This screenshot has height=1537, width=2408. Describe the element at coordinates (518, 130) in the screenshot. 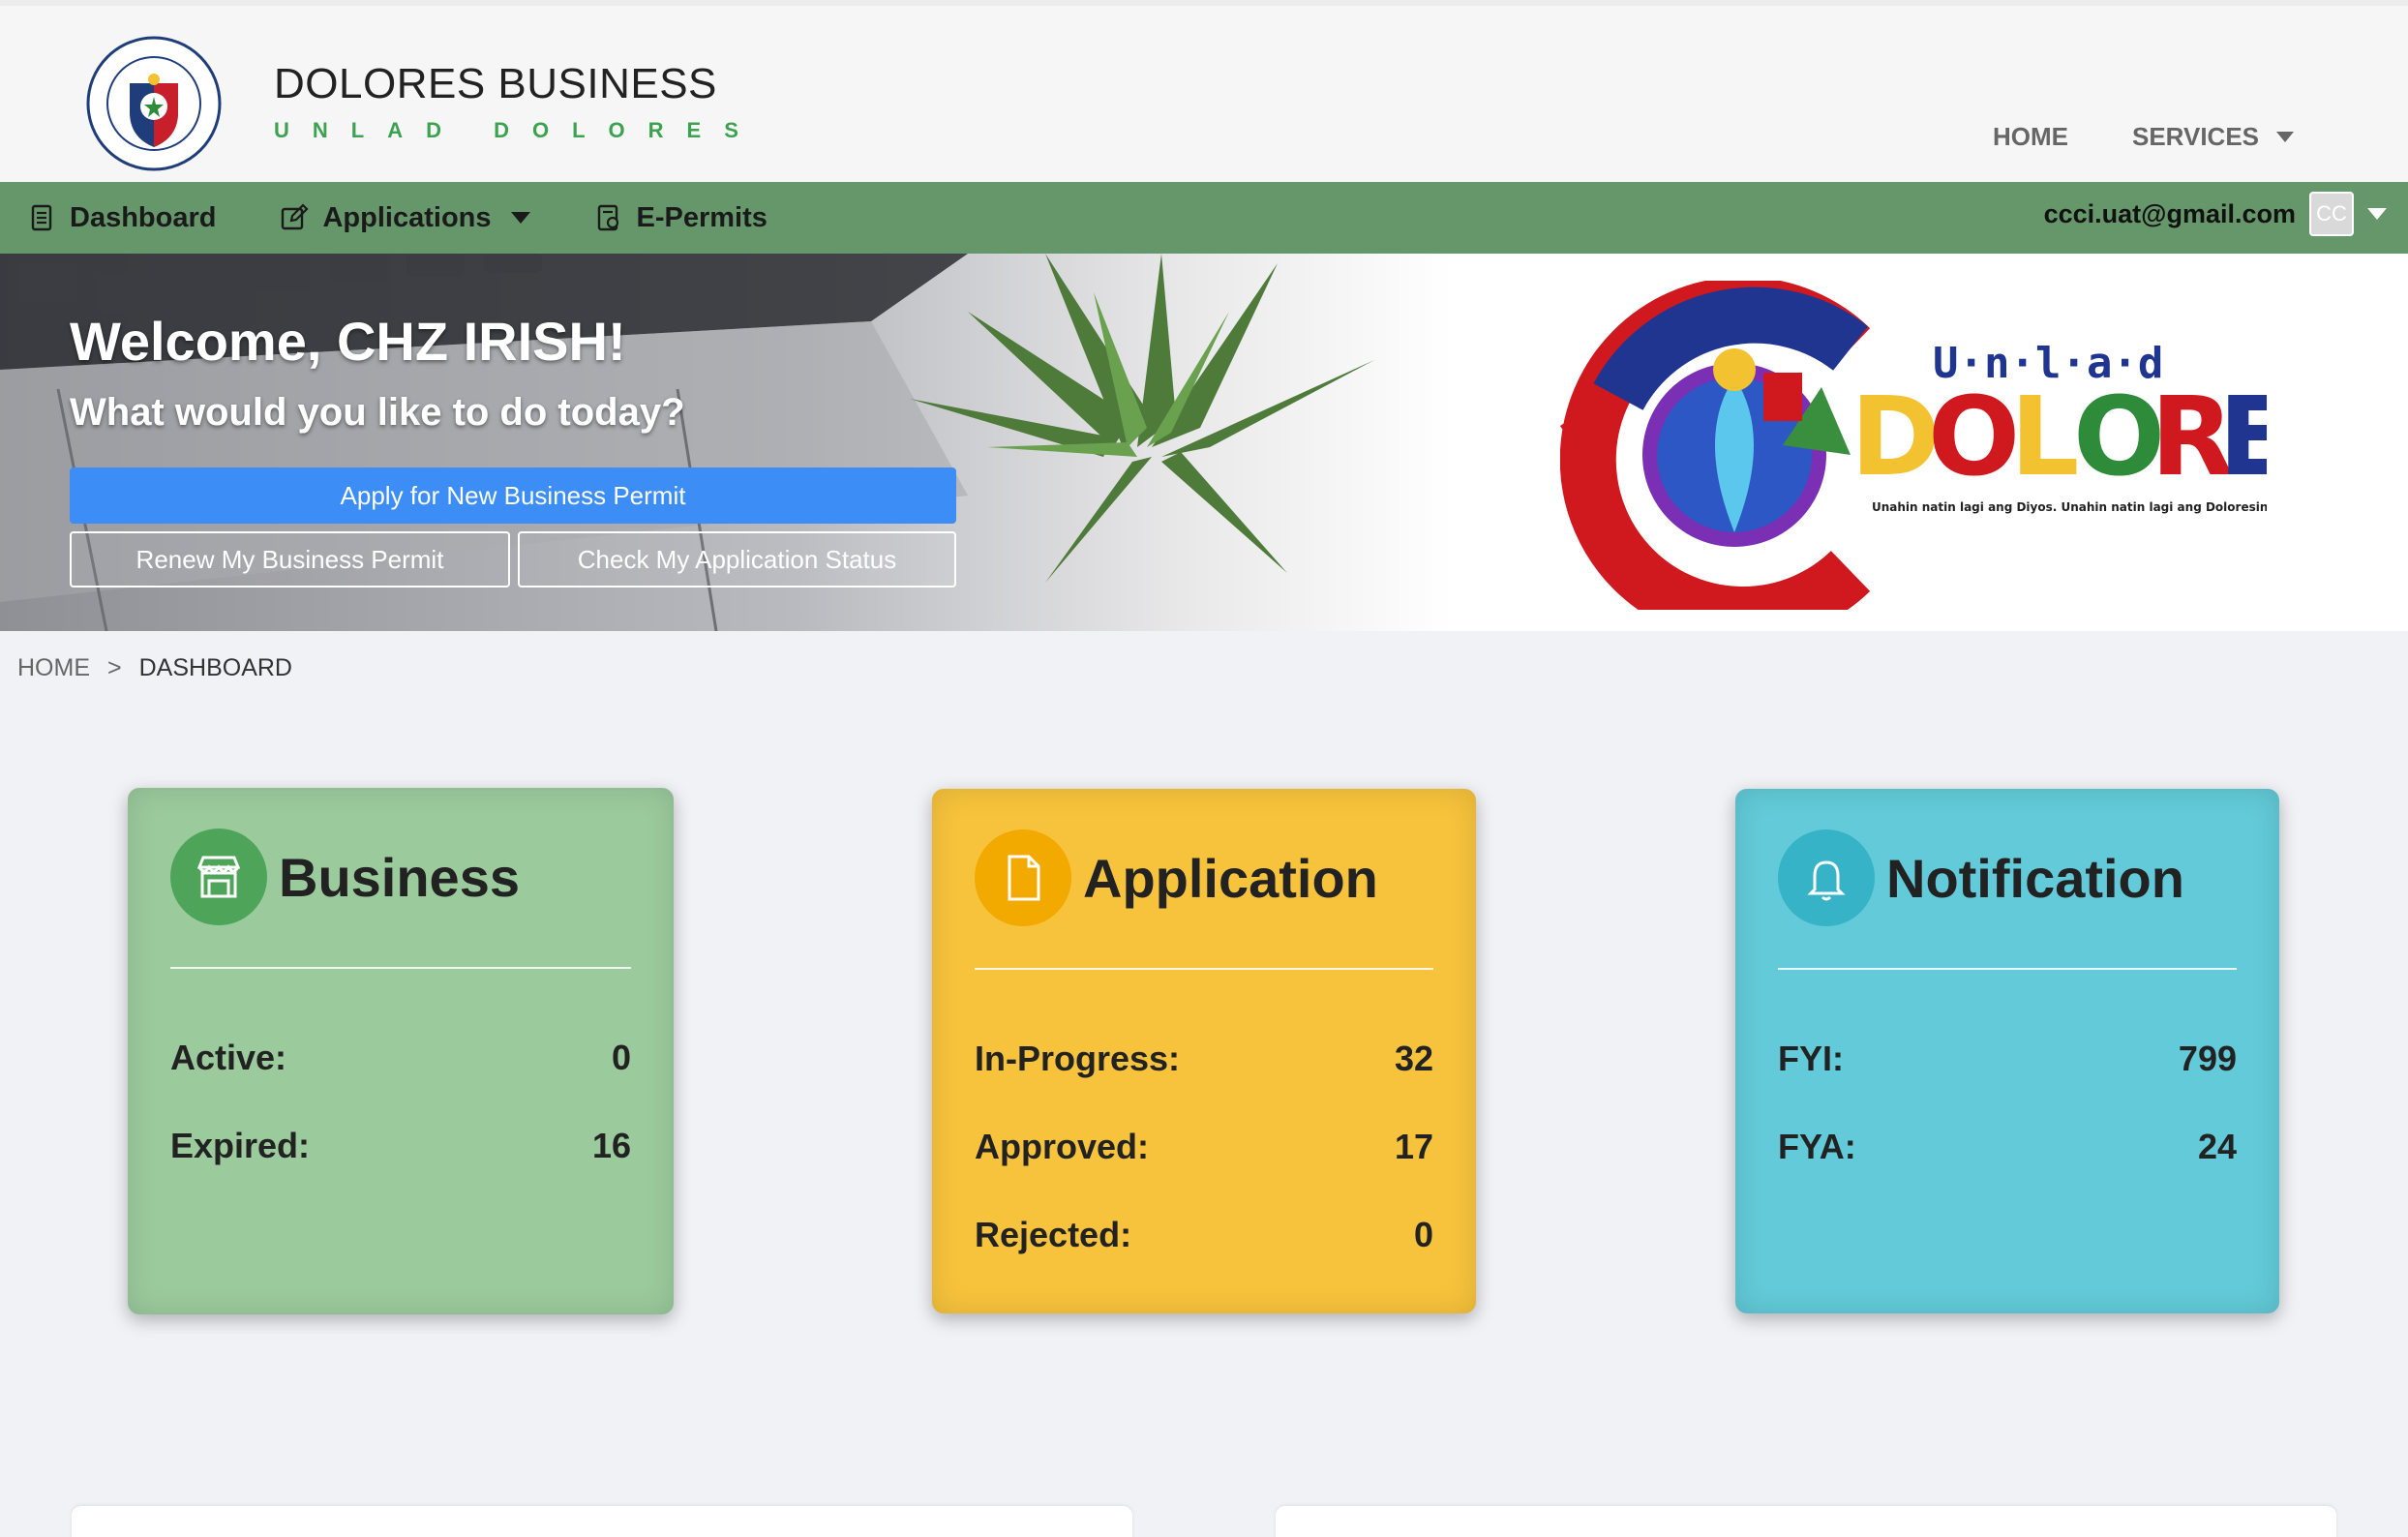

I see `brand-subtitle: UNLAD DOLORES` at that location.